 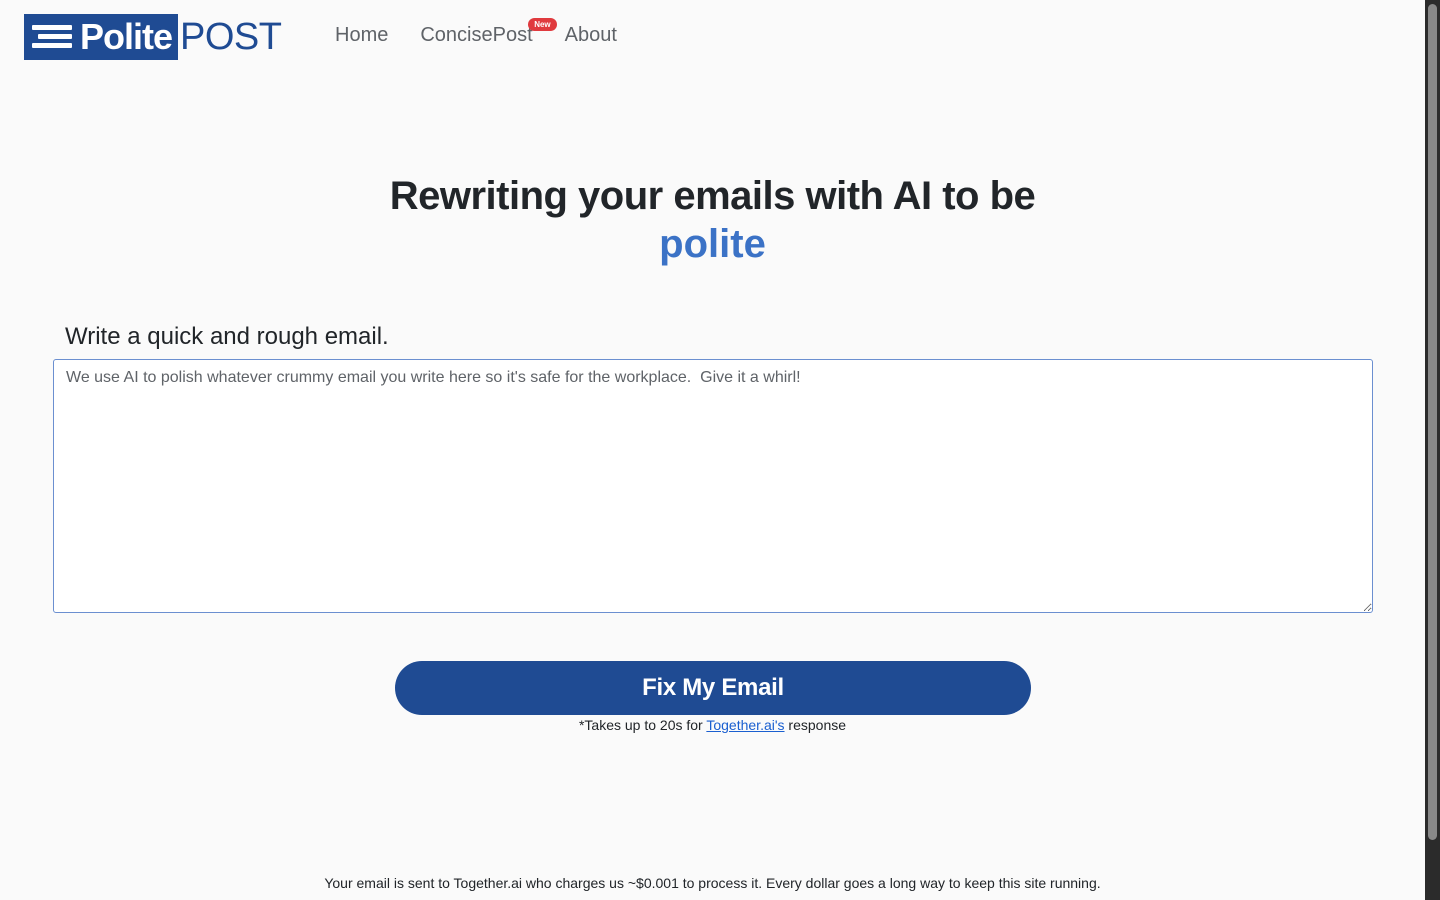 I want to click on logo-mark: Polite, so click(x=101, y=37).